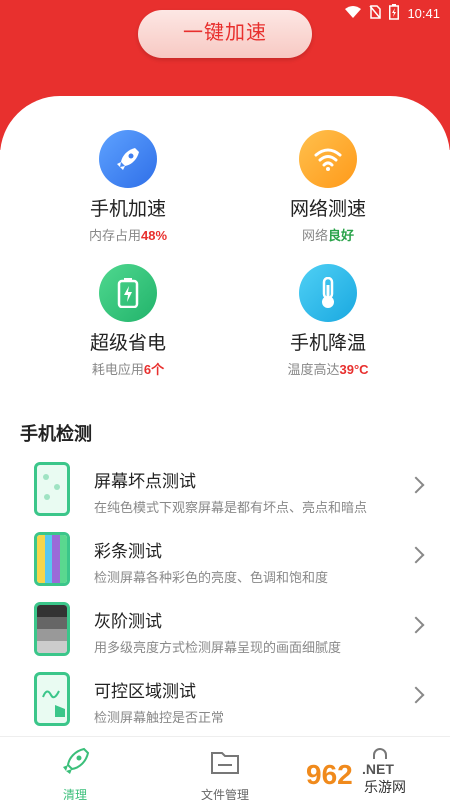  Describe the element at coordinates (423, 13) in the screenshot. I see `status-time: 10:41` at that location.